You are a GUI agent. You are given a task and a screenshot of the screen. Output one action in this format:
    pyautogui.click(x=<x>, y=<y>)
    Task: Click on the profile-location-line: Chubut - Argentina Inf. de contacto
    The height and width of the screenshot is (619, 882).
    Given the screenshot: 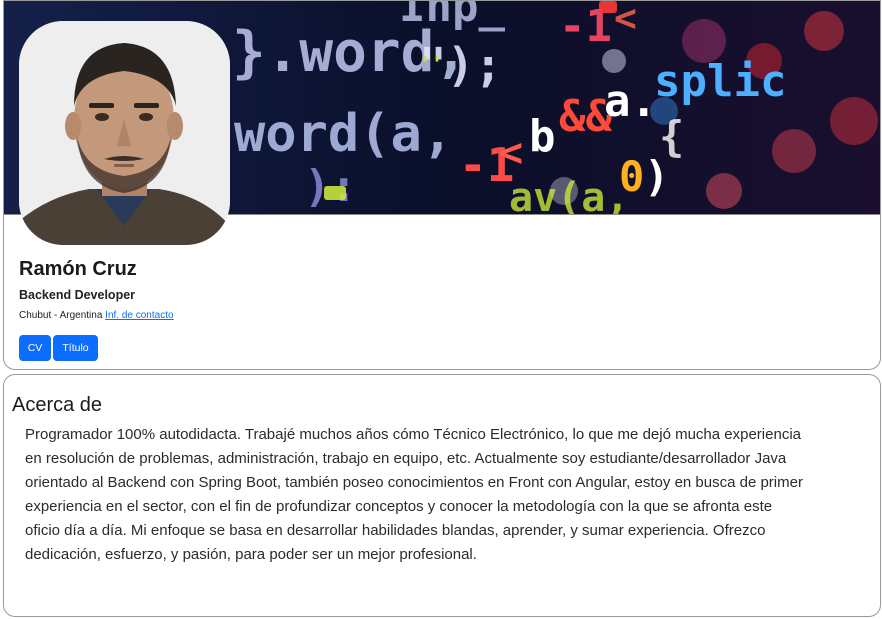 What is the action you would take?
    pyautogui.click(x=96, y=315)
    